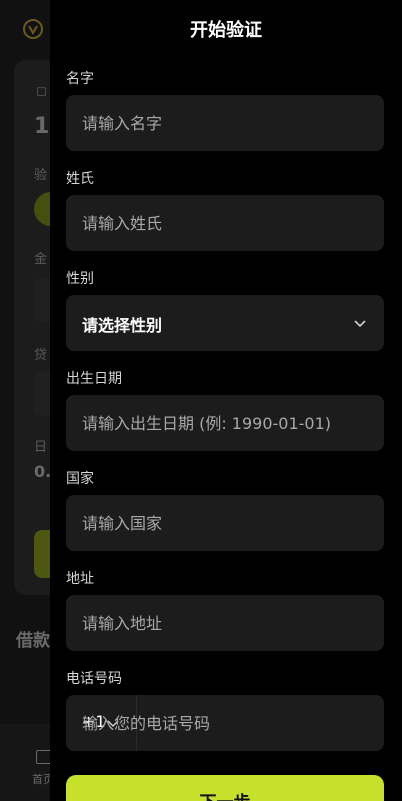 The height and width of the screenshot is (801, 402). What do you see at coordinates (41, 355) in the screenshot?
I see `bg-fragment-3: 贷` at bounding box center [41, 355].